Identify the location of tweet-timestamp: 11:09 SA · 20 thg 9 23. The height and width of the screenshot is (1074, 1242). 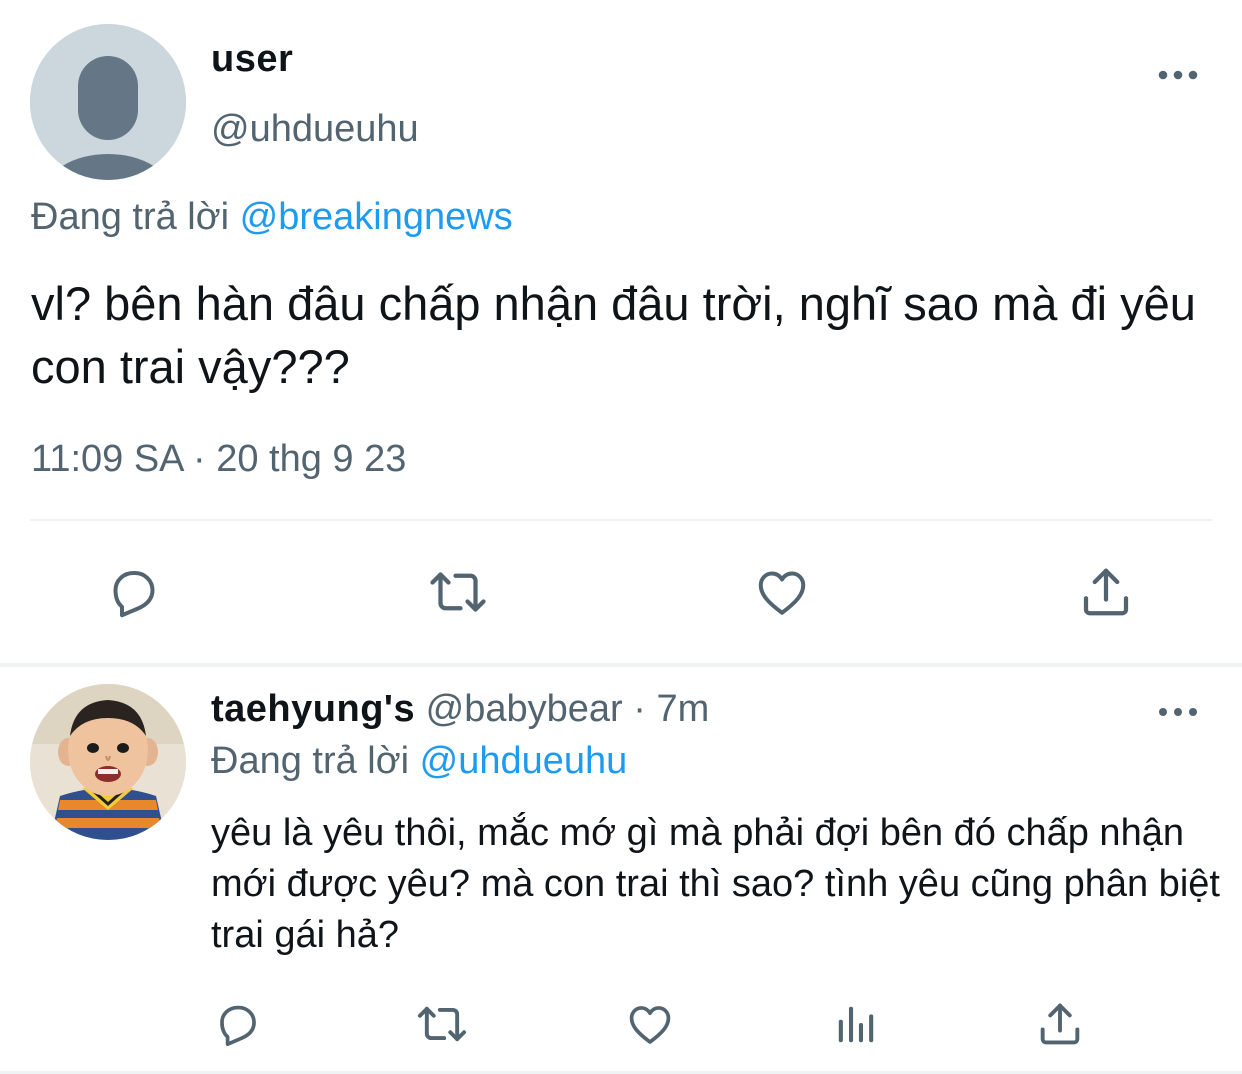
(218, 459).